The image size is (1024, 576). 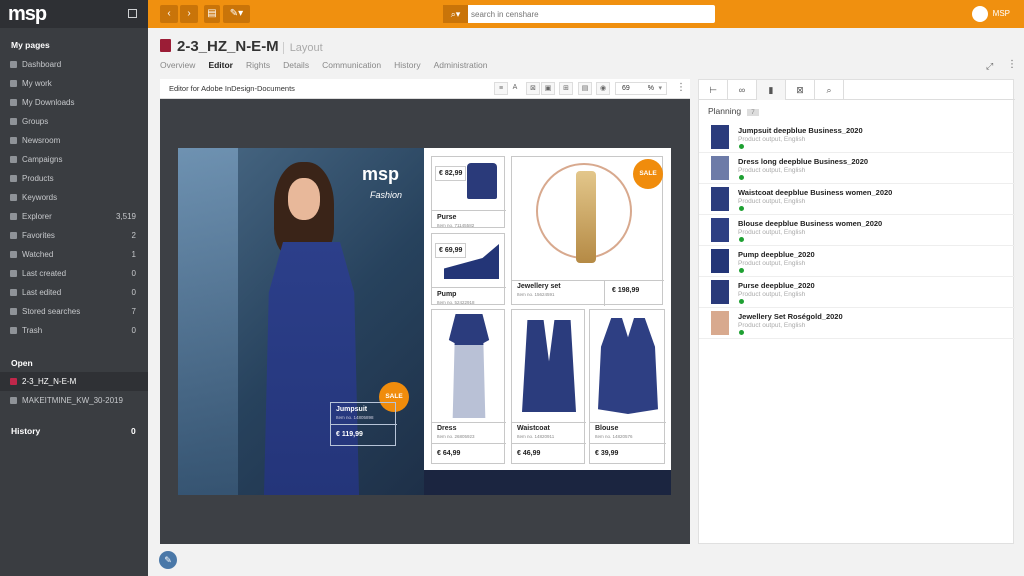 What do you see at coordinates (220, 65) in the screenshot?
I see `tab-editor: Editor` at bounding box center [220, 65].